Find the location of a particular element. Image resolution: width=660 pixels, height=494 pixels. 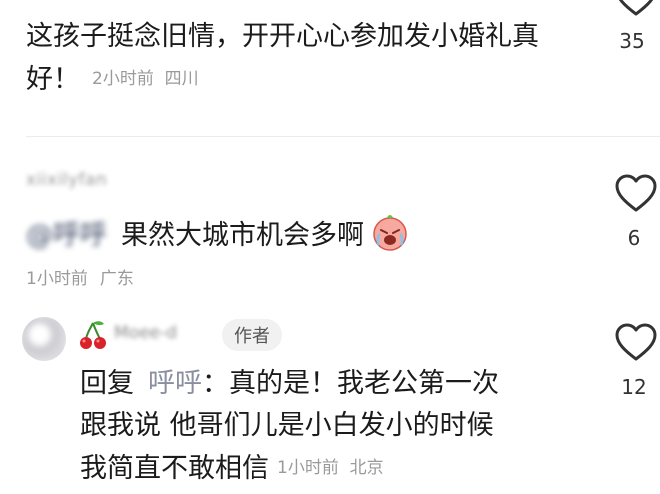

comment-meta: 1小时前 北京 is located at coordinates (330, 468).